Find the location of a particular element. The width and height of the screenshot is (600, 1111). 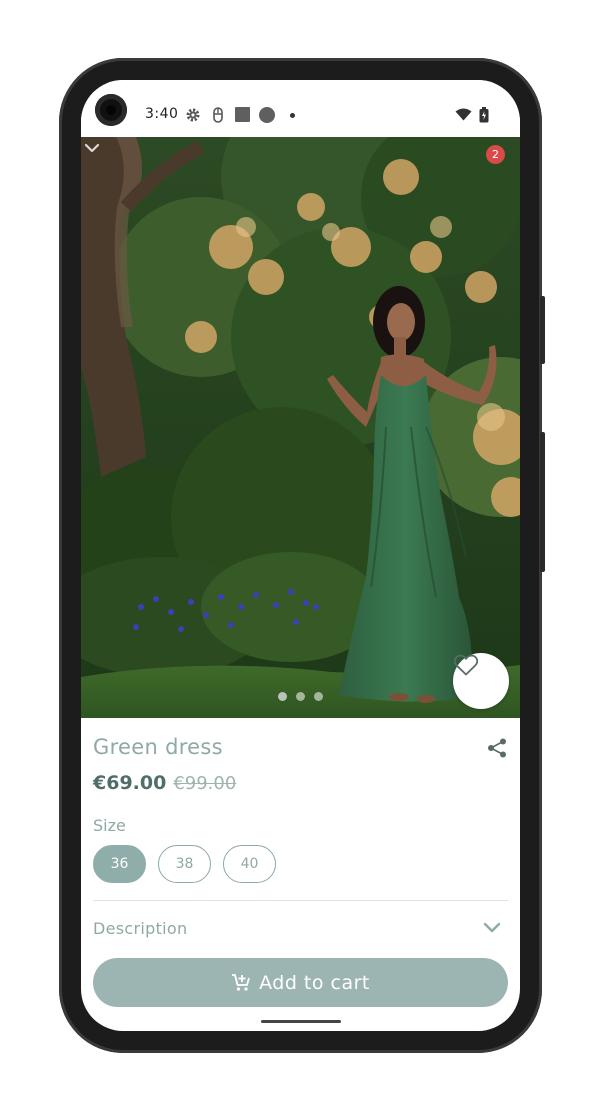

size-chip-38: 38 is located at coordinates (184, 864).